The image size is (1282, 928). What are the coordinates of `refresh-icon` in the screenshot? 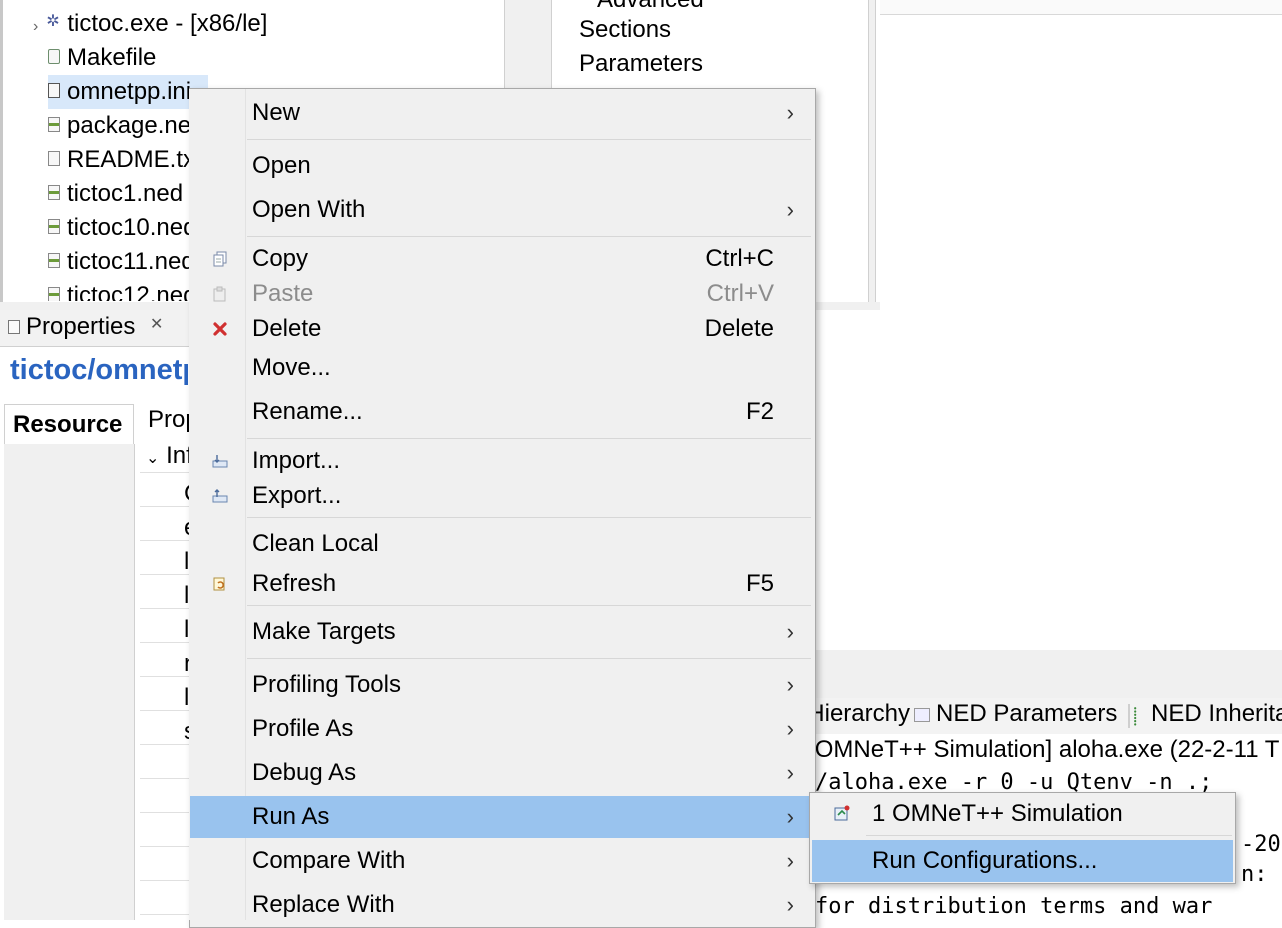 It's located at (219, 584).